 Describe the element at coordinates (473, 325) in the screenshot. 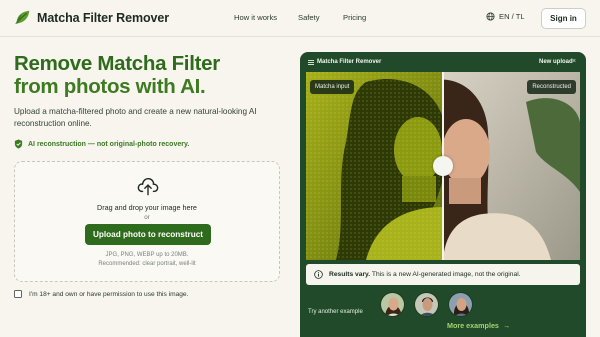

I see `more-examples-label: More examples` at that location.